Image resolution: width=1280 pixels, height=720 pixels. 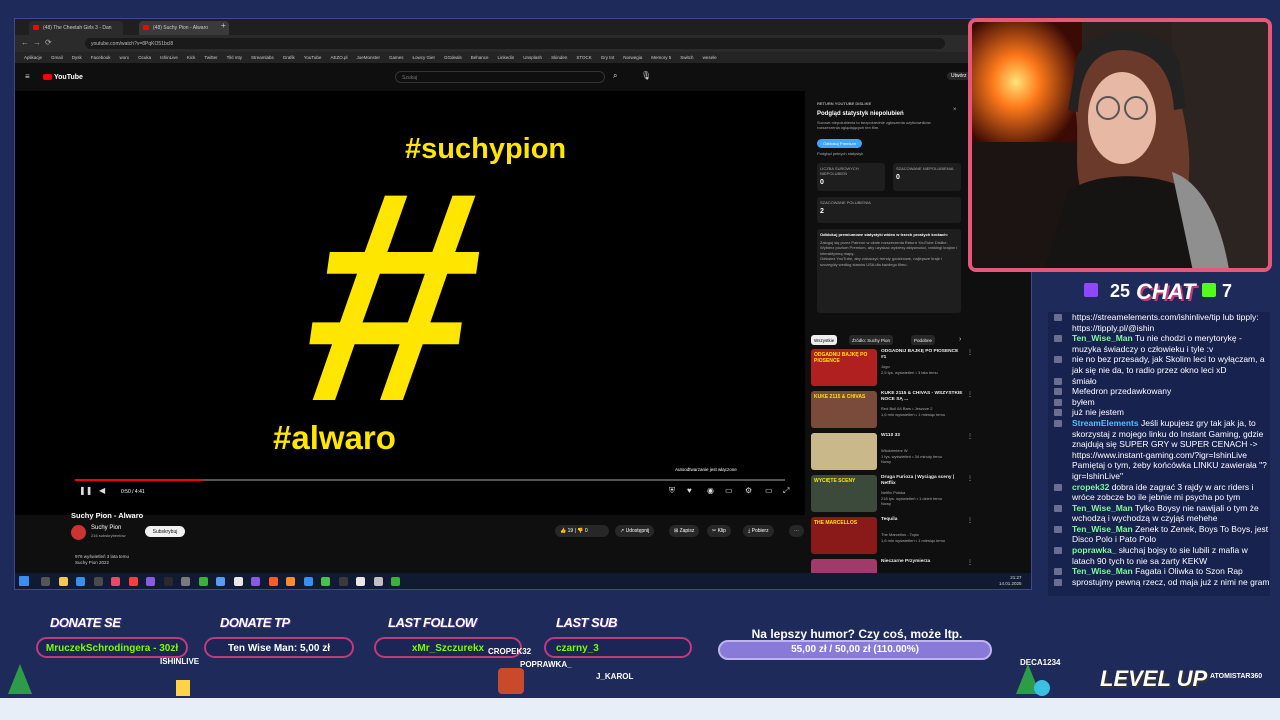 What do you see at coordinates (661, 57) in the screenshot?
I see `bookmark-item: Memory 5` at bounding box center [661, 57].